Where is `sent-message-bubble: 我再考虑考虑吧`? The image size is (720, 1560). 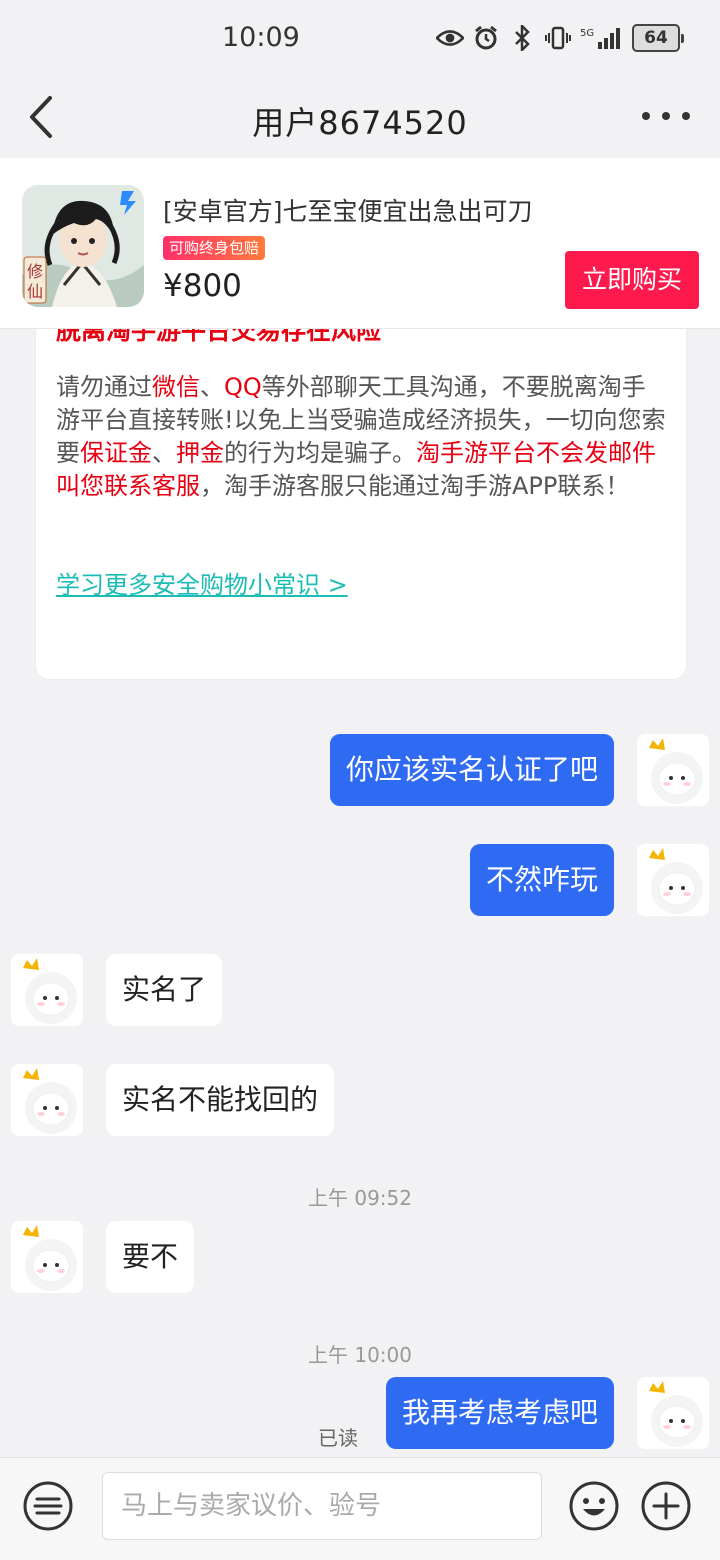
sent-message-bubble: 我再考虑考虑吧 is located at coordinates (499, 1413).